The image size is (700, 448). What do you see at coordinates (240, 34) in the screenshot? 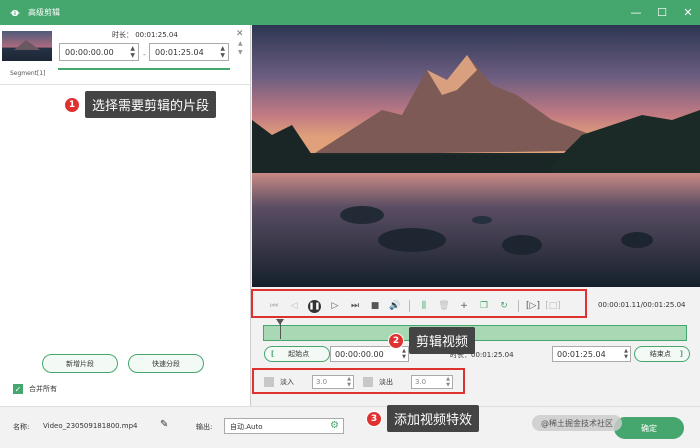
I see `remove-segment-icon: ✕` at bounding box center [240, 34].